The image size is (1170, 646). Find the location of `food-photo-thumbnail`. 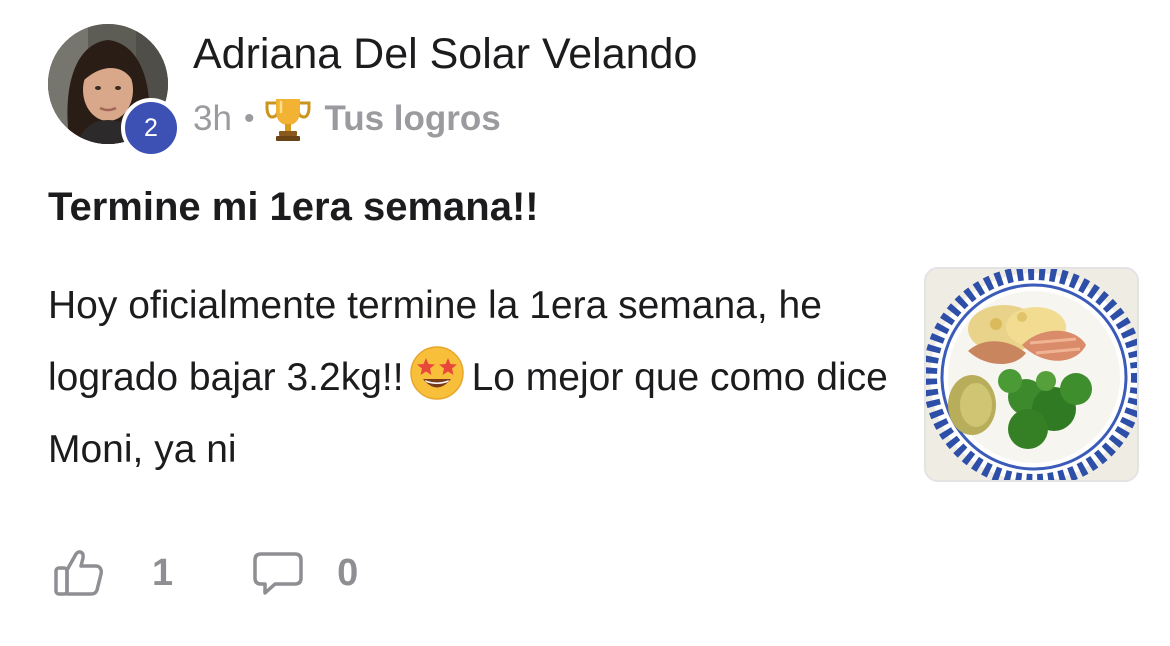

food-photo-thumbnail is located at coordinates (1031, 374).